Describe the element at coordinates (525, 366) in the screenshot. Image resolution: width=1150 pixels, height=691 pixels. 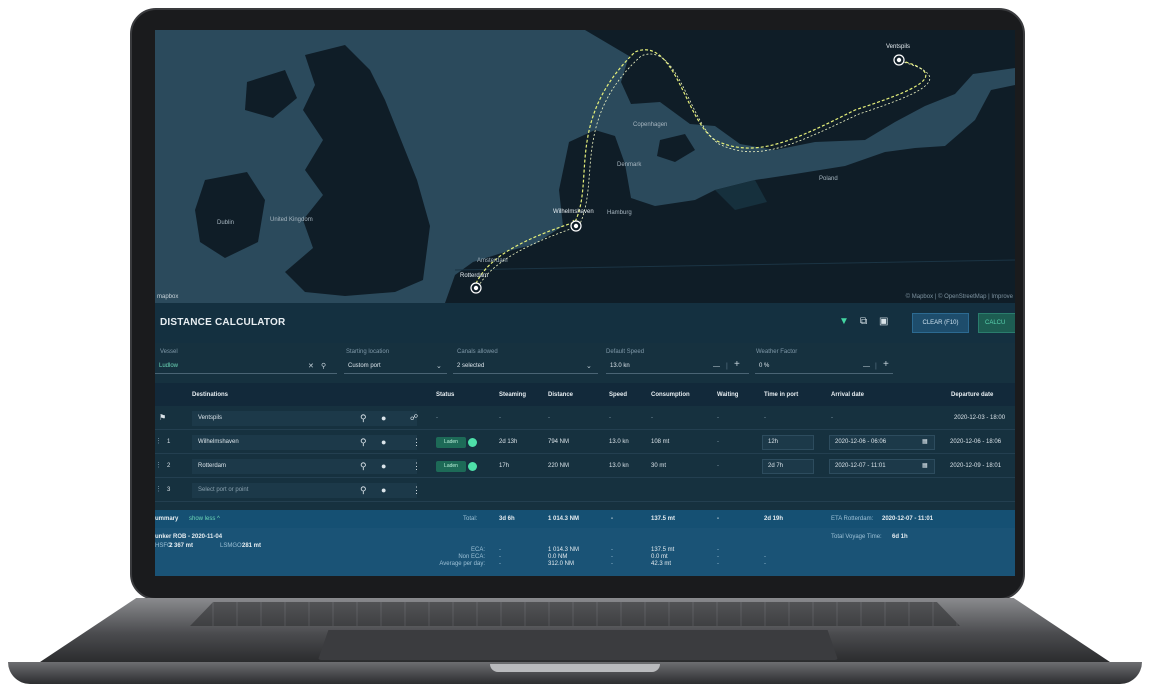
I see `canals-select: 2 selected ⌄` at that location.